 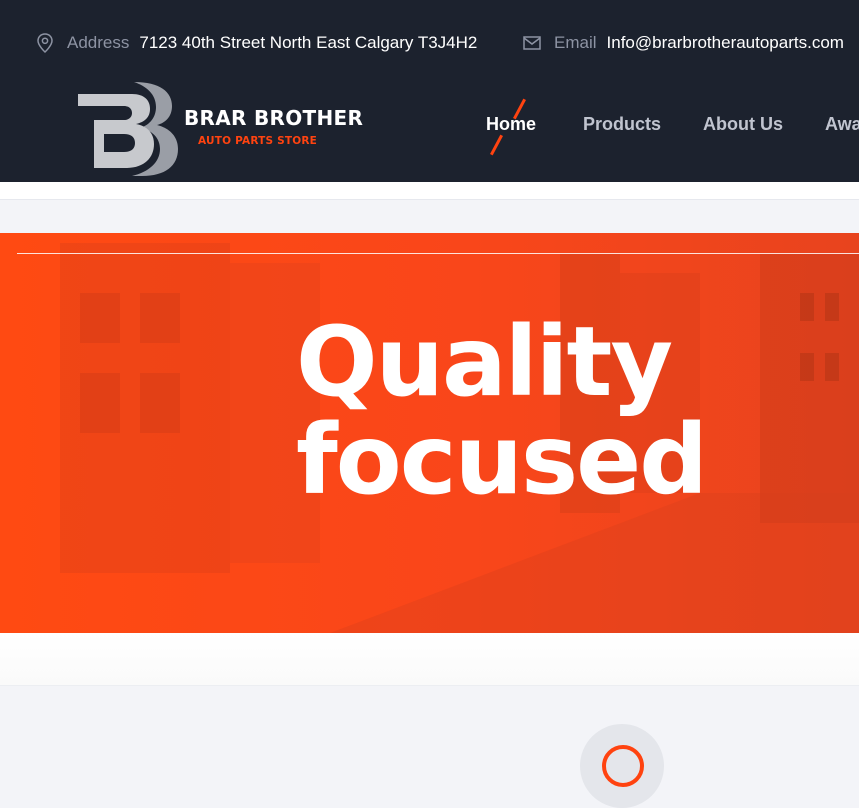 What do you see at coordinates (743, 124) in the screenshot?
I see `nav-item-about-us: About Us` at bounding box center [743, 124].